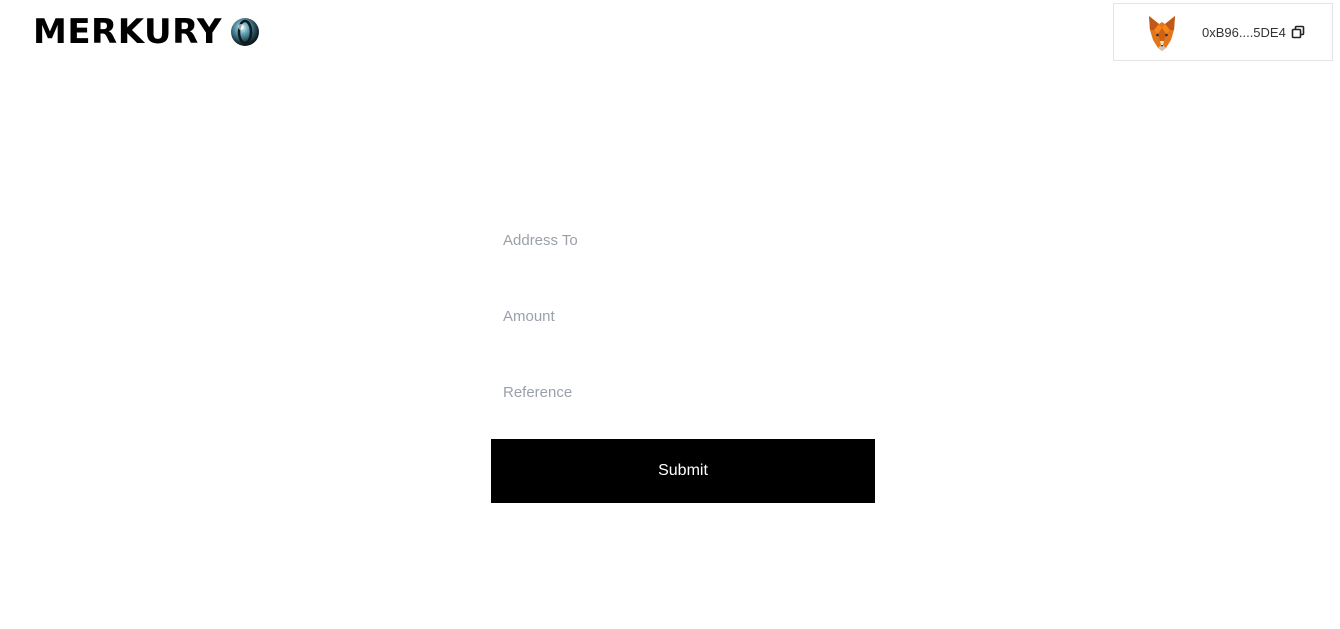  I want to click on address-to-input, so click(683, 240).